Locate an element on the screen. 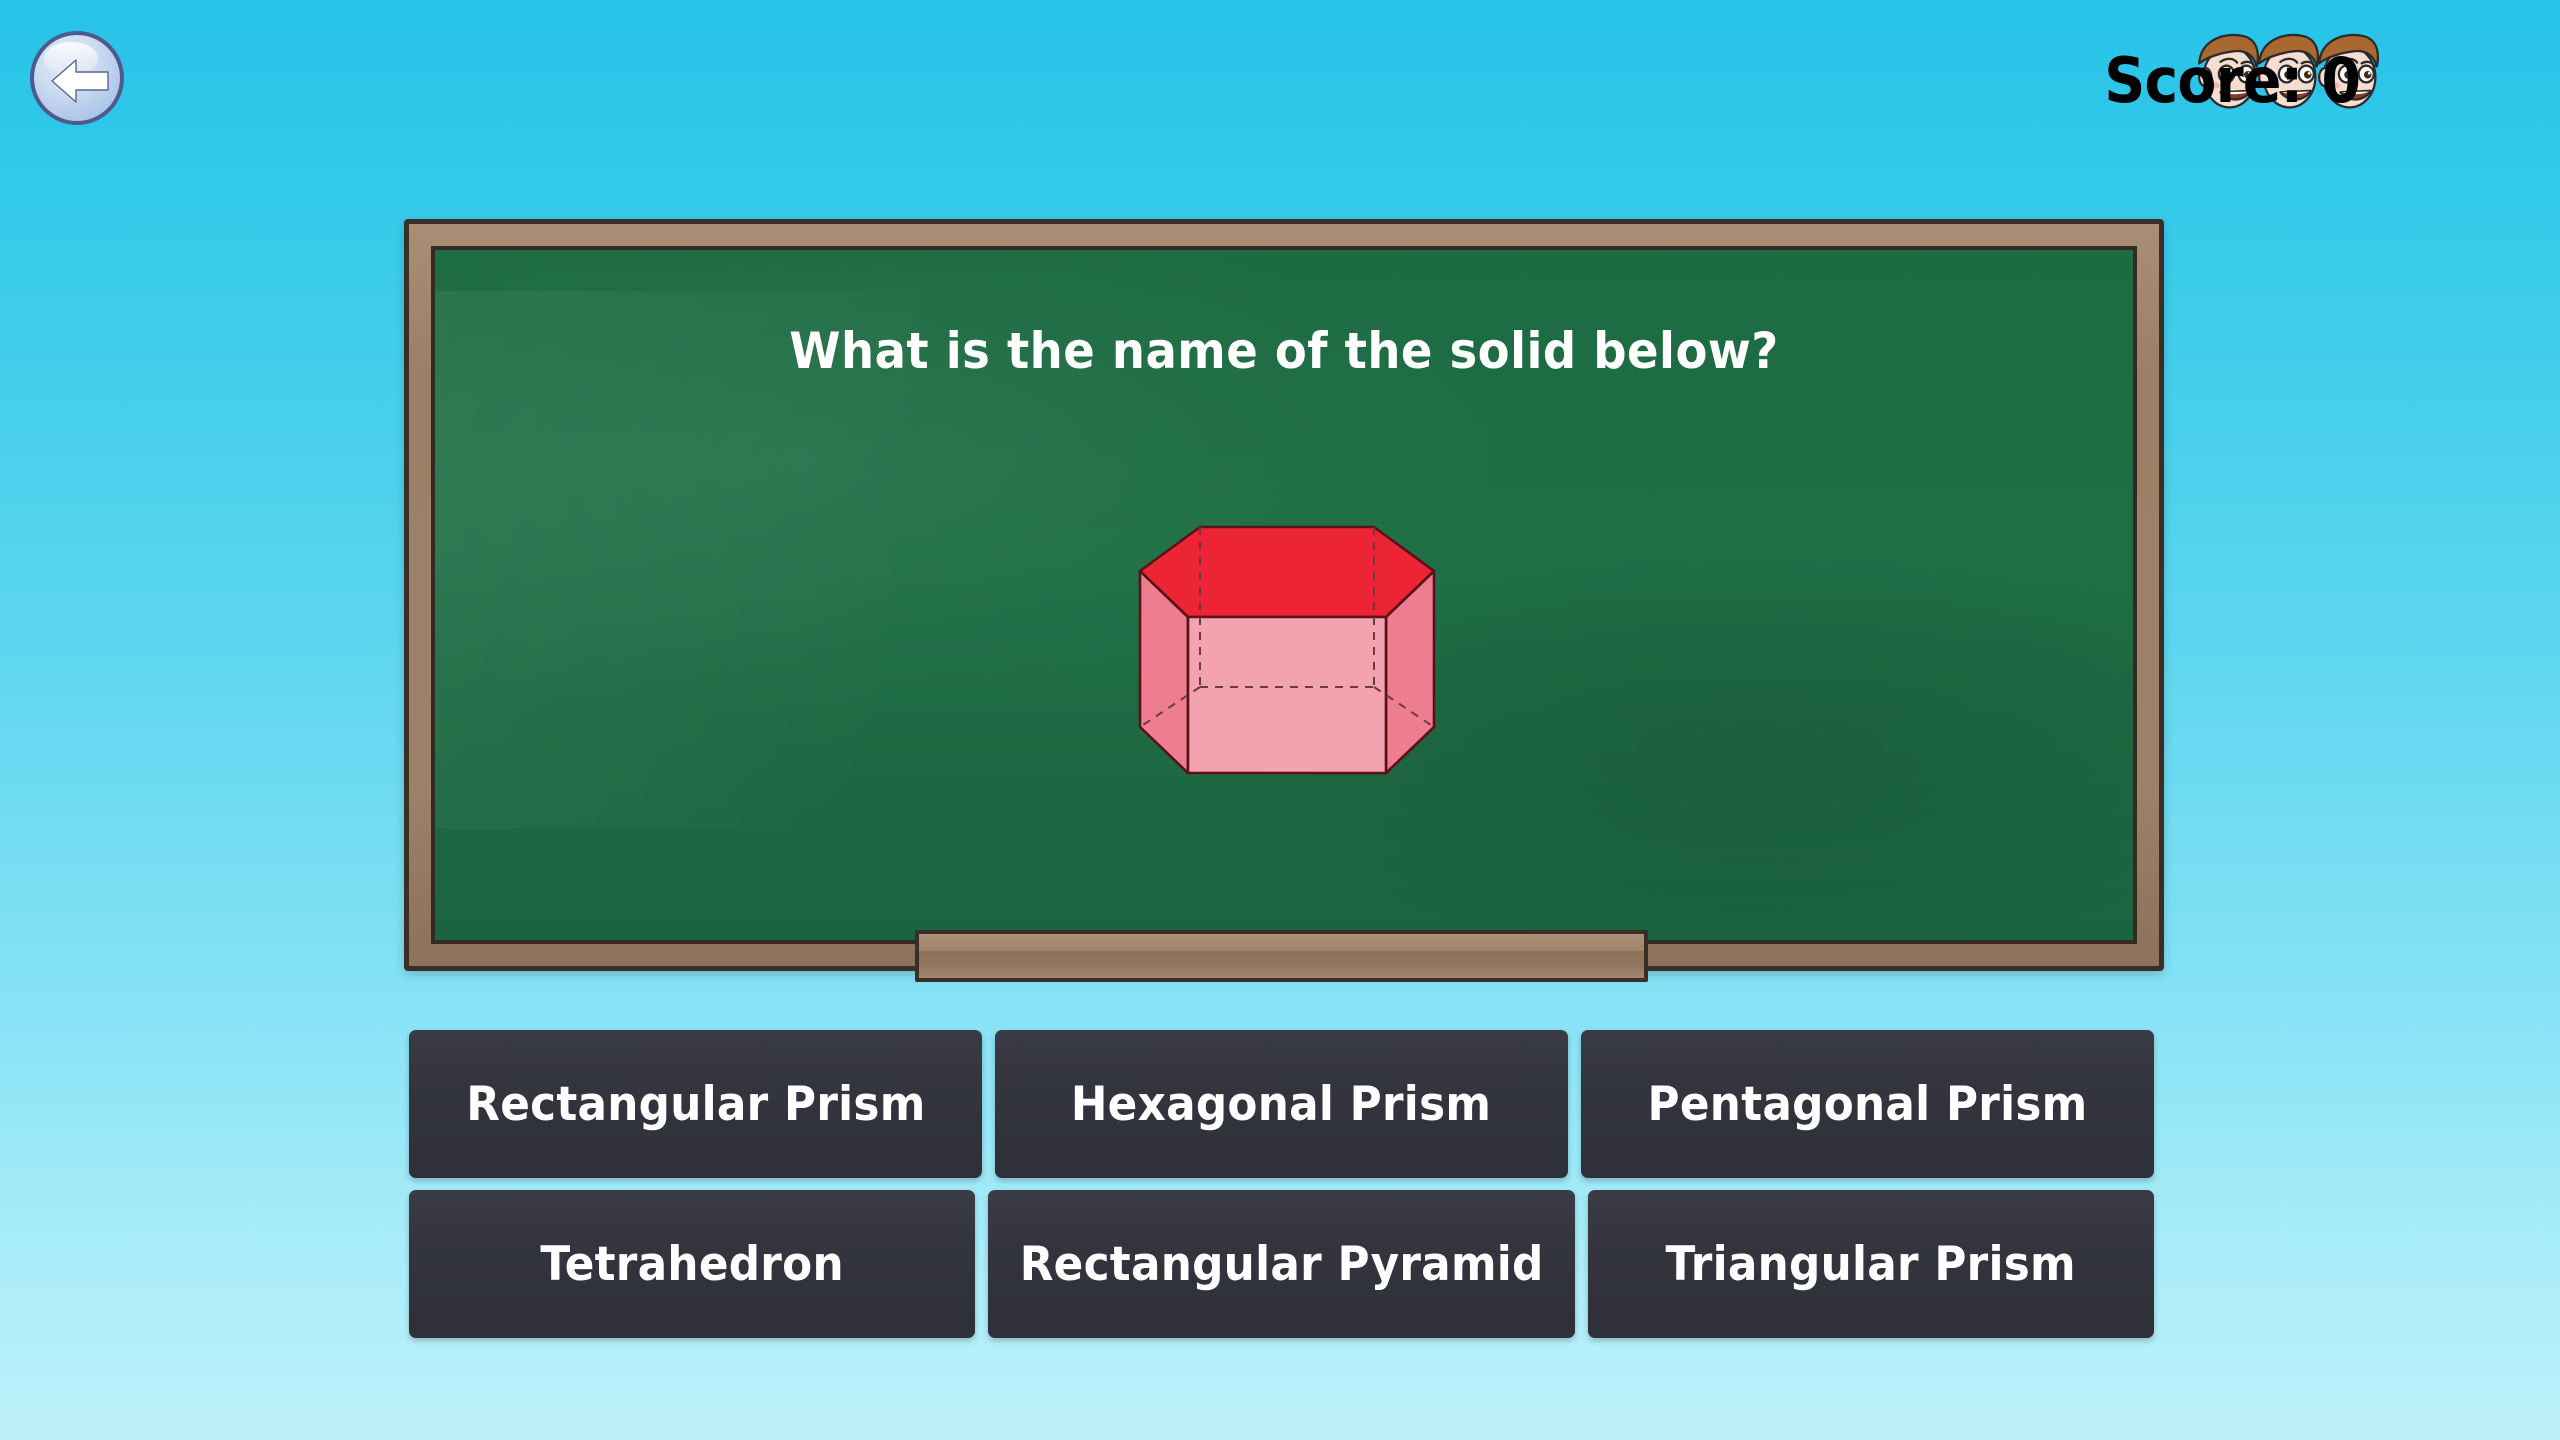 The image size is (2560, 1440). answer-label: Hexagonal Prism is located at coordinates (1281, 1104).